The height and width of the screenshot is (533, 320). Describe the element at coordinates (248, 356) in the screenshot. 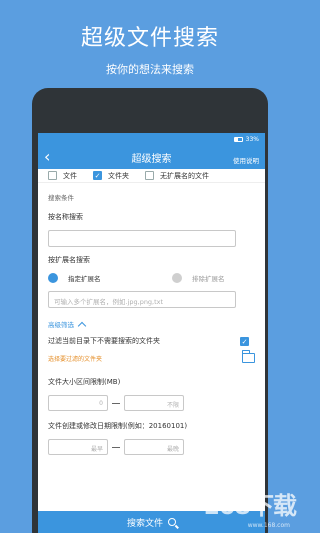

I see `folder-icon` at that location.